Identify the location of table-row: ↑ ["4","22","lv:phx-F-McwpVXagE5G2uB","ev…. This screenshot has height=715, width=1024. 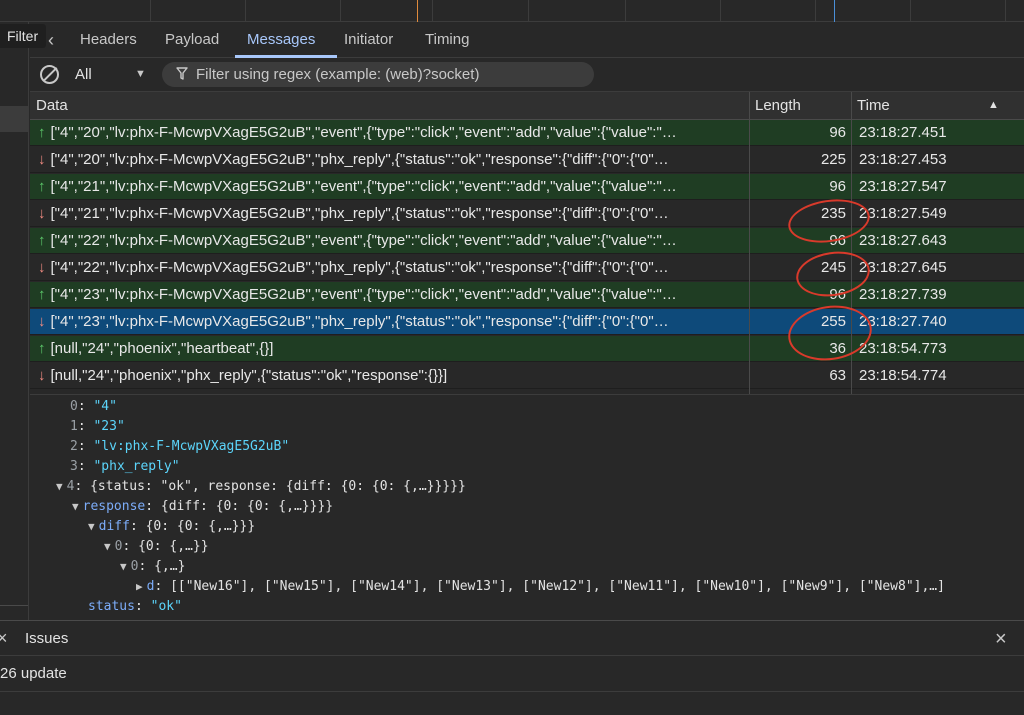
(527, 241).